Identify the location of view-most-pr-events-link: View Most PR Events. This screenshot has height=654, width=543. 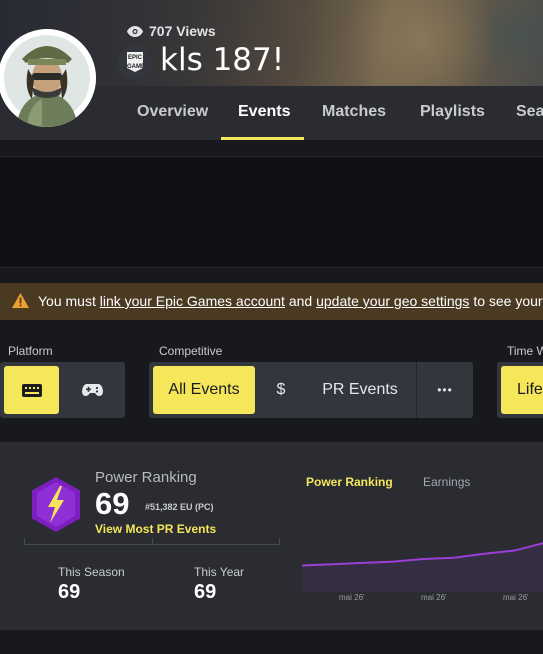
(155, 529).